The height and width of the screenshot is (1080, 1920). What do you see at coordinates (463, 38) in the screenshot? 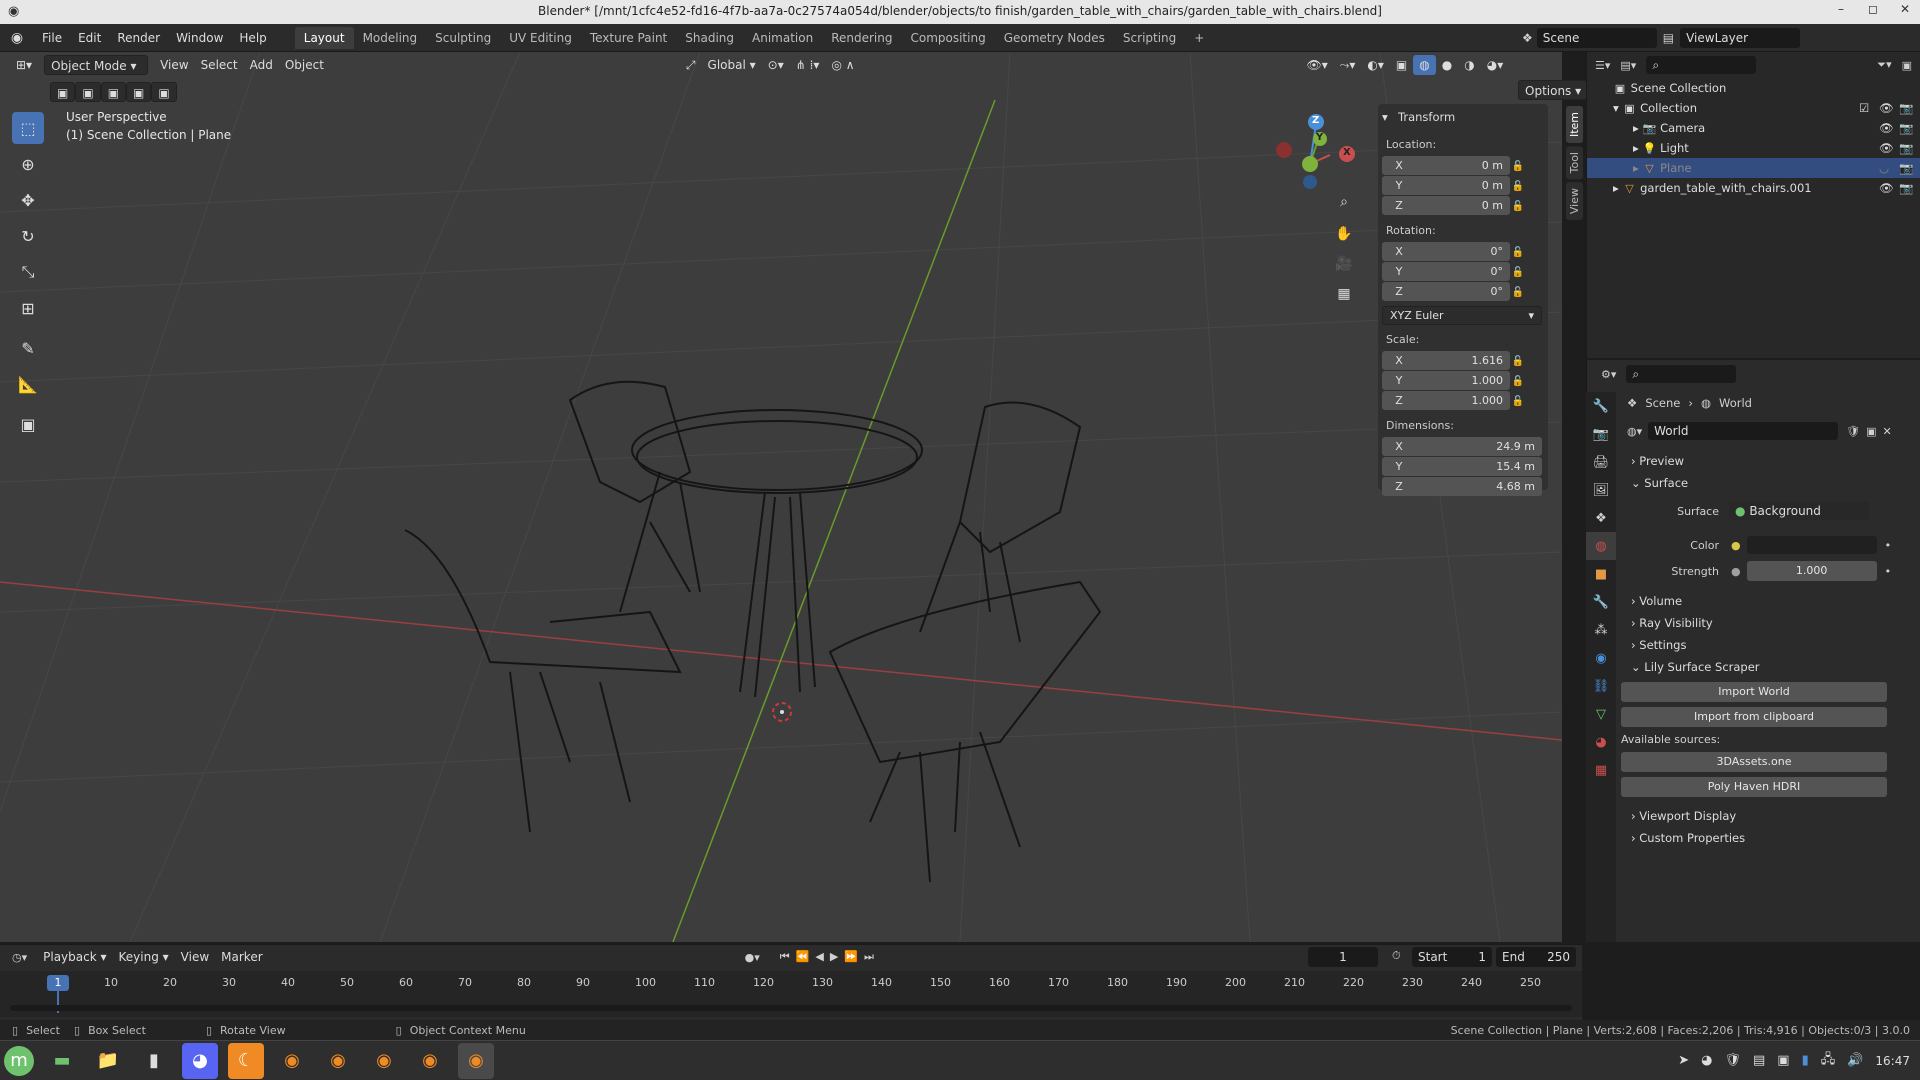
I see `tab-sculpting: Sculpting` at bounding box center [463, 38].